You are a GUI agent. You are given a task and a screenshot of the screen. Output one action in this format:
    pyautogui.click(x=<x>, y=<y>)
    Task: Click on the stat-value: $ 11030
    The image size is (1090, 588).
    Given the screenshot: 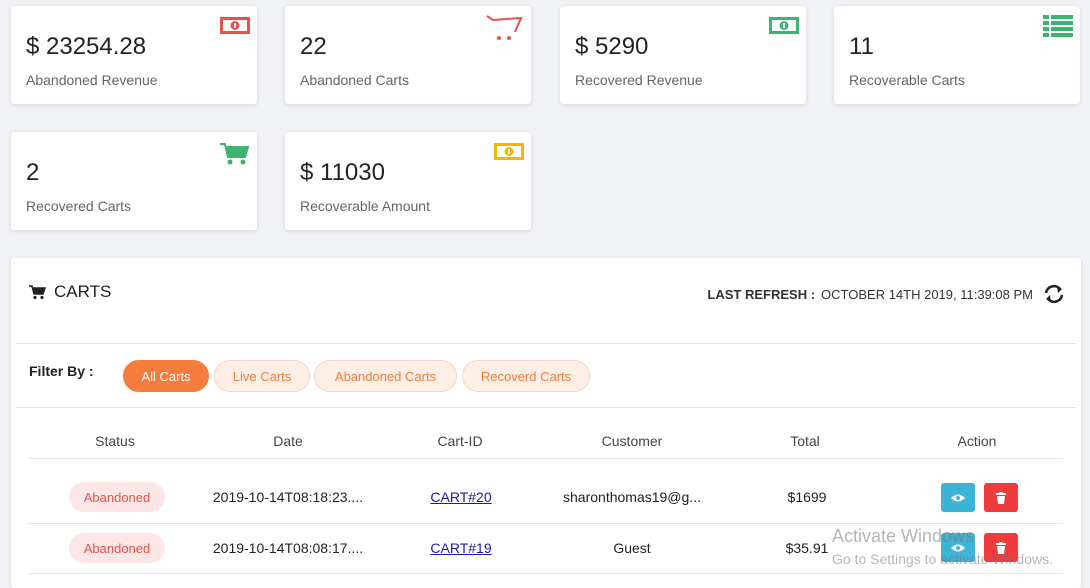 What is the action you would take?
    pyautogui.click(x=342, y=172)
    